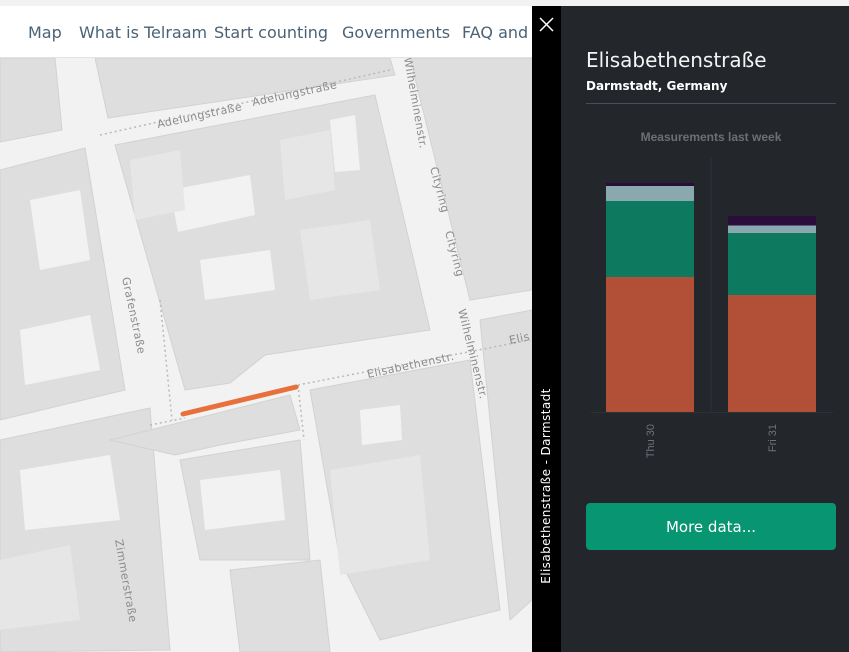 This screenshot has height=652, width=849. Describe the element at coordinates (45, 32) in the screenshot. I see `nav-item-map: Map` at that location.